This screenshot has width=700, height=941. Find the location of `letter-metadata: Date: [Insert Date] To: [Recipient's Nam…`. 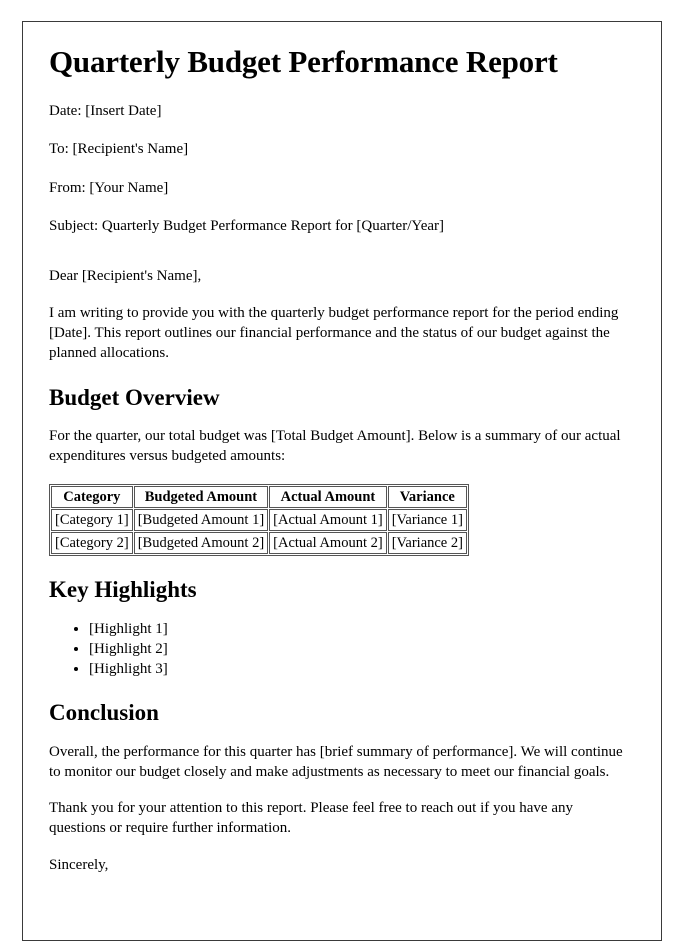

letter-metadata: Date: [Insert Date] To: [Recipient's Nam… is located at coordinates (338, 169).